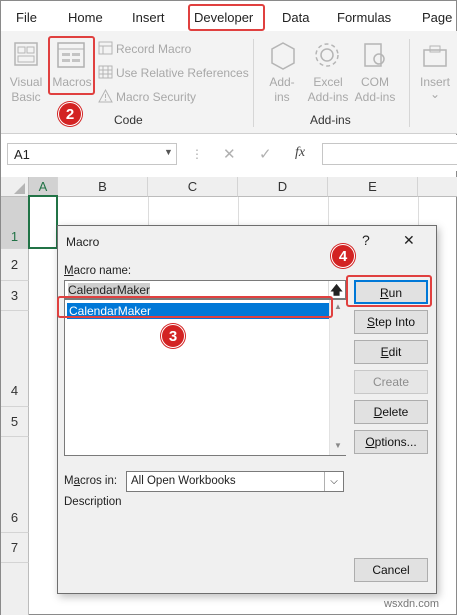 This screenshot has height=615, width=457. I want to click on scroll-down-icon: ▼, so click(338, 445).